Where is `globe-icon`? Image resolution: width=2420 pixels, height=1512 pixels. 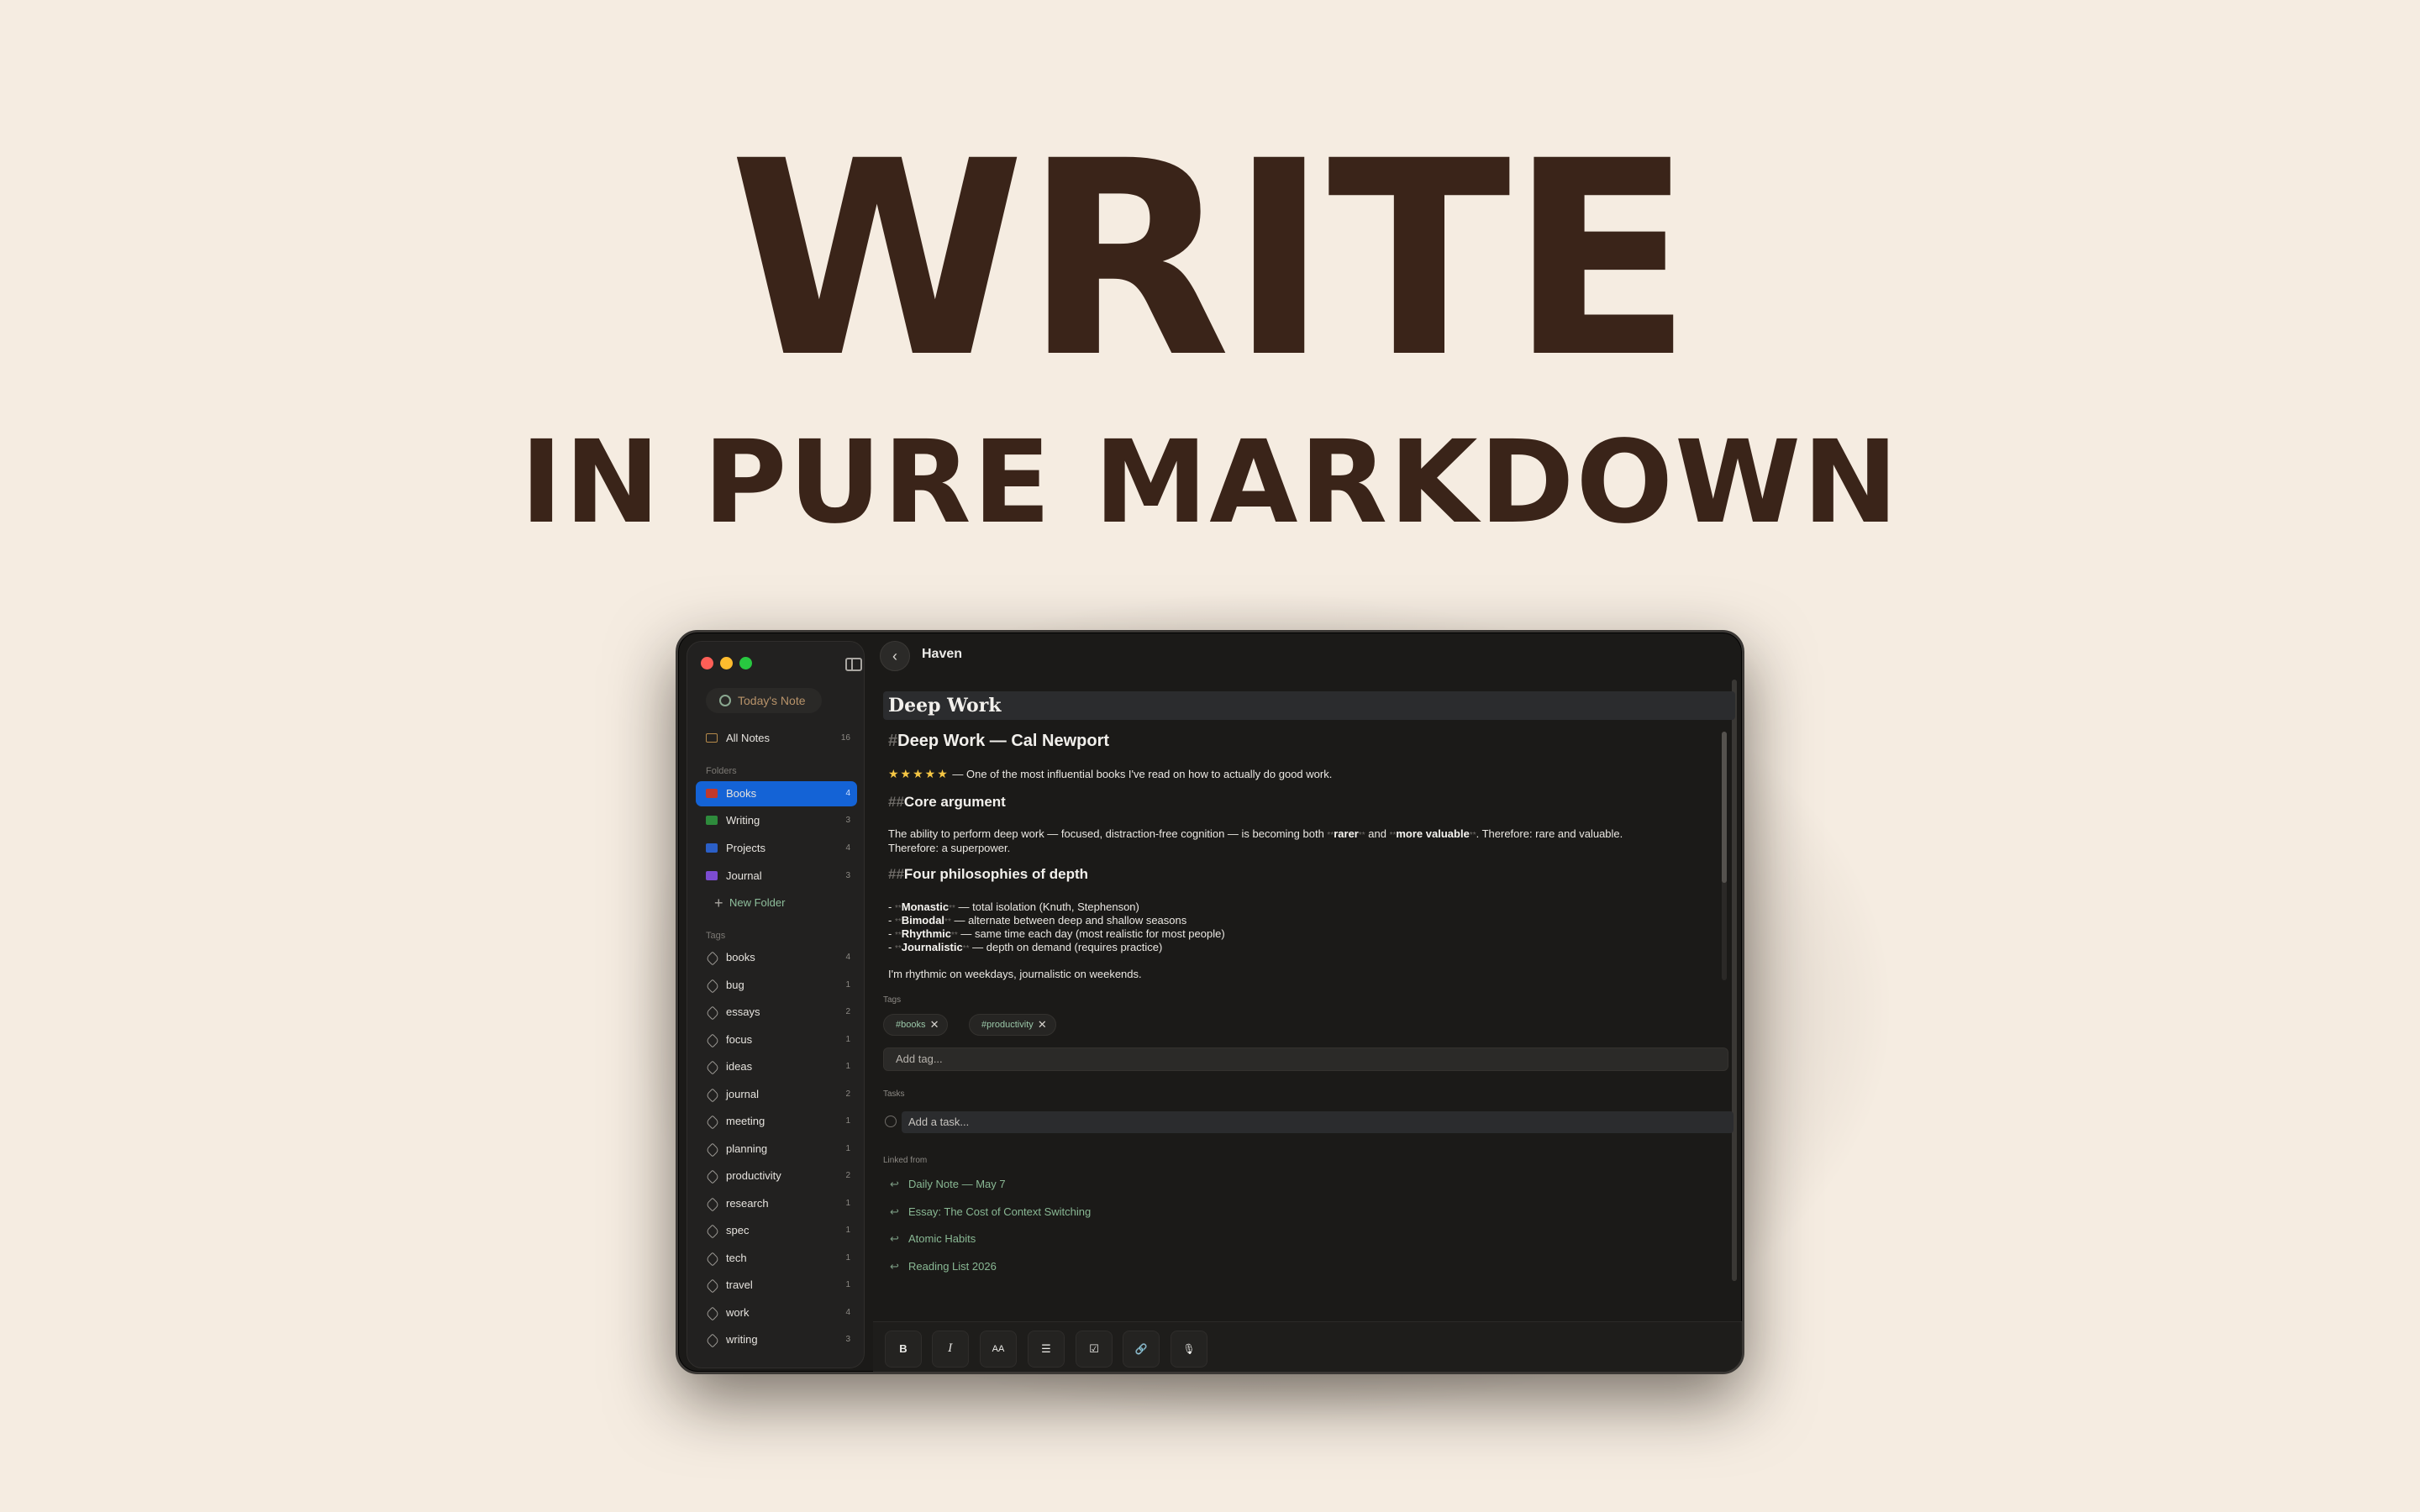
globe-icon is located at coordinates (725, 700).